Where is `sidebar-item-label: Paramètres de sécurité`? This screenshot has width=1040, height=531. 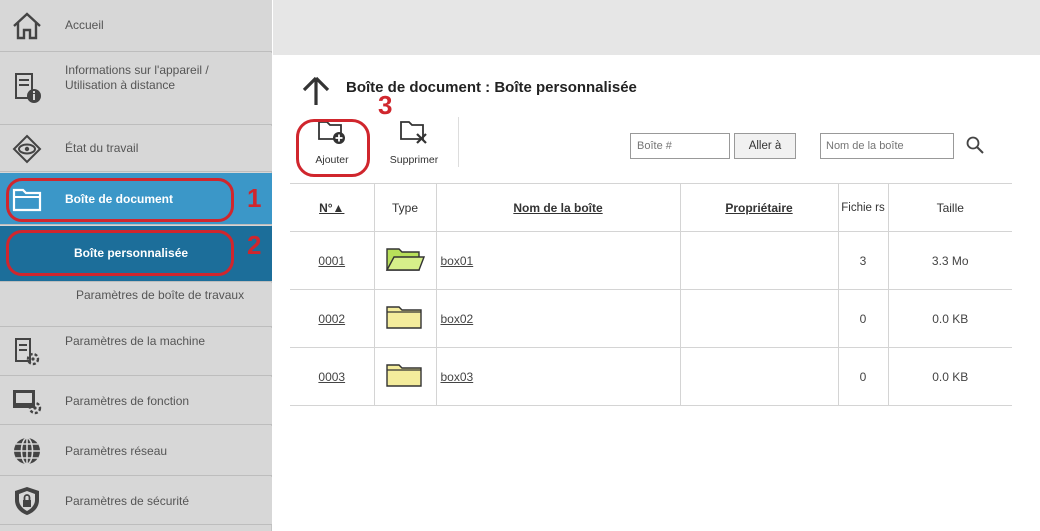 sidebar-item-label: Paramètres de sécurité is located at coordinates (127, 501).